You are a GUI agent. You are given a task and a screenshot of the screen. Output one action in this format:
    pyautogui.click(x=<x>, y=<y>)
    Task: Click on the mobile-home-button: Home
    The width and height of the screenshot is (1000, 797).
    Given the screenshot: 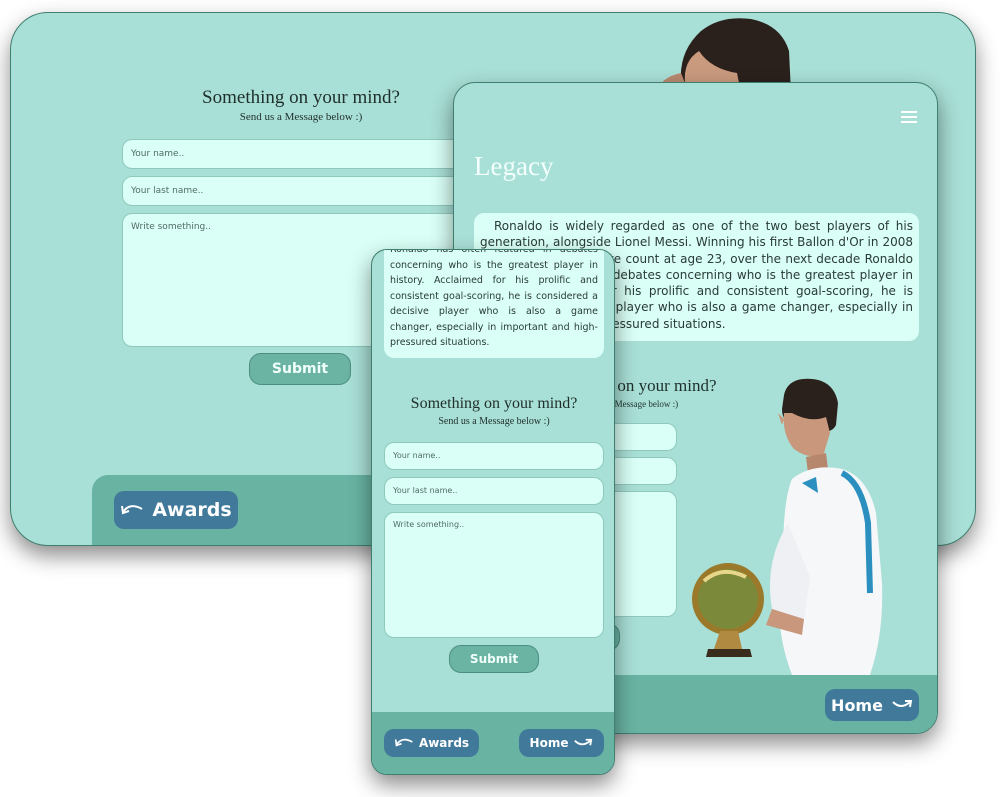 What is the action you would take?
    pyautogui.click(x=561, y=743)
    